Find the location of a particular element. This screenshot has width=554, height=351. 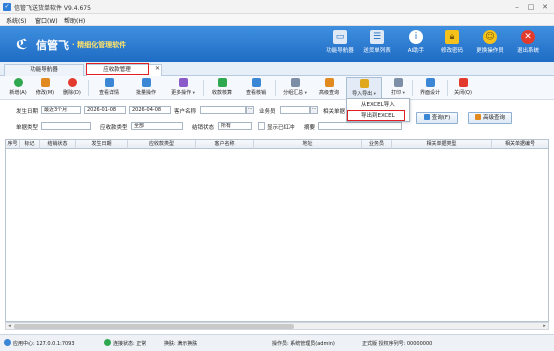

folder-icon is located at coordinates (364, 83).